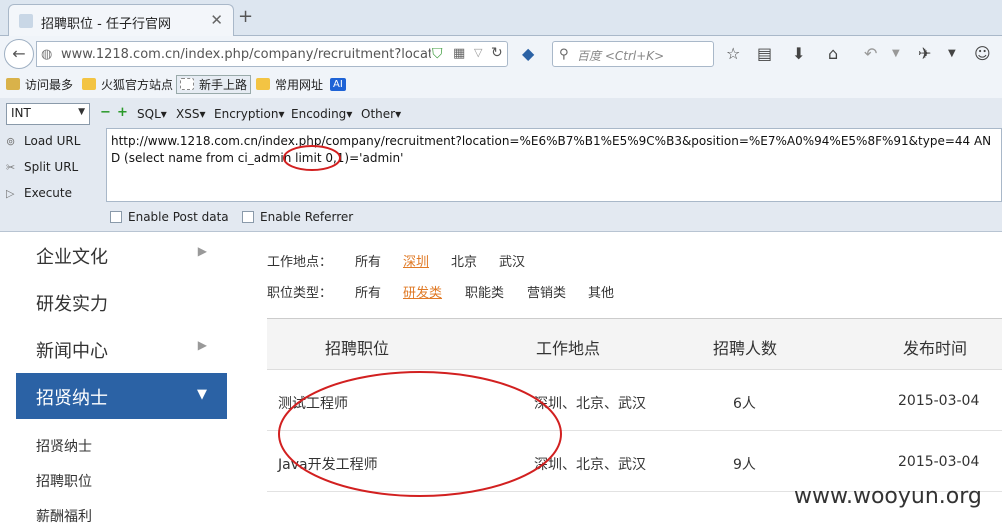  Describe the element at coordinates (328, 464) in the screenshot. I see `cell-position: Java开发工程师` at that location.